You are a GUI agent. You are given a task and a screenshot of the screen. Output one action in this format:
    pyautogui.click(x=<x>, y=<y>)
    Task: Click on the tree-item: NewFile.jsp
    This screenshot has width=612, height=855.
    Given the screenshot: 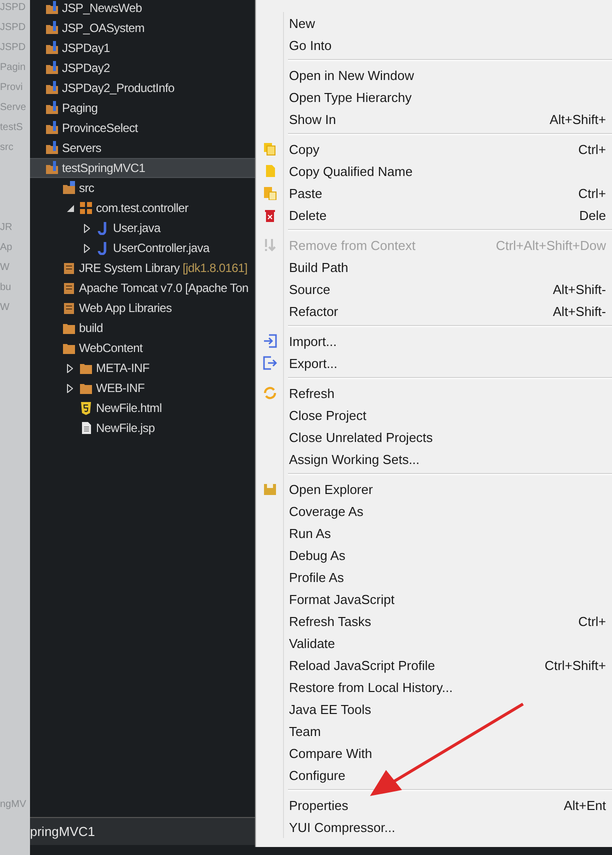 What is the action you would take?
    pyautogui.click(x=142, y=428)
    